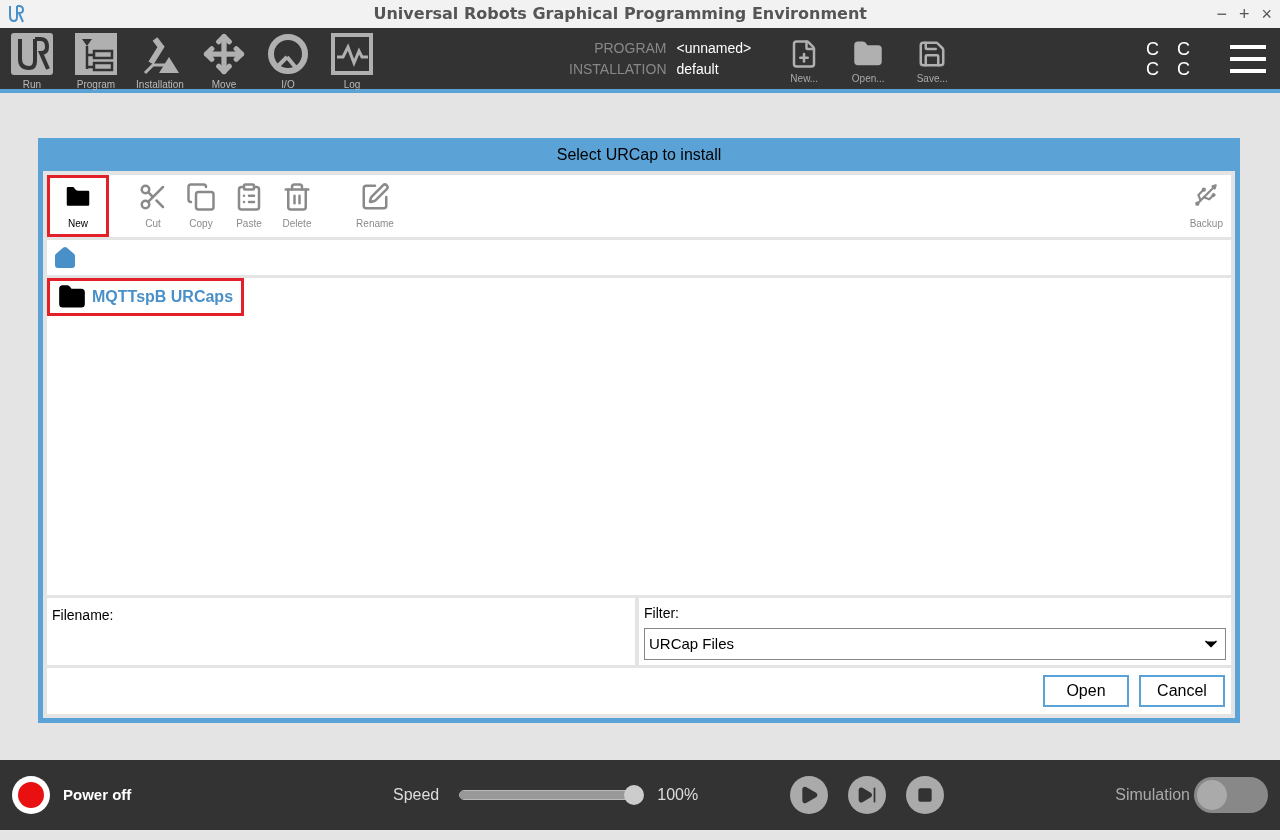 This screenshot has width=1280, height=840. I want to click on simulation-toggle, so click(1231, 795).